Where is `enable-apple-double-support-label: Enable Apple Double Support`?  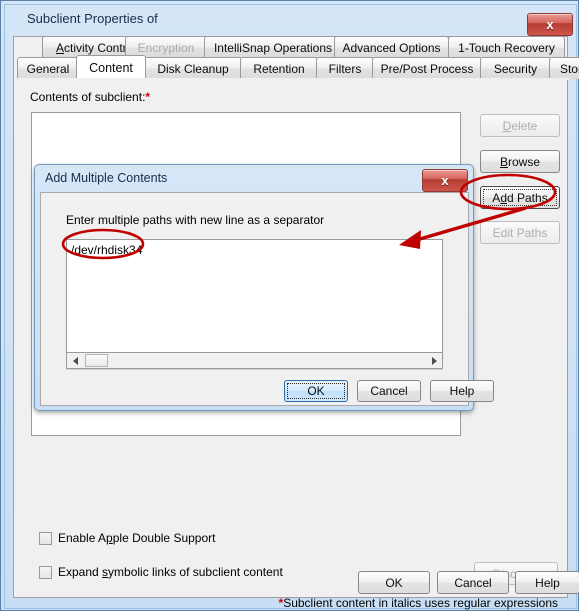 enable-apple-double-support-label: Enable Apple Double Support is located at coordinates (136, 538).